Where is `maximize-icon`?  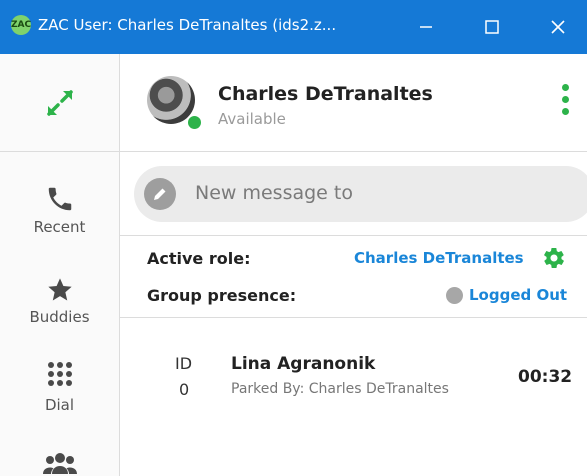
maximize-icon is located at coordinates (492, 27).